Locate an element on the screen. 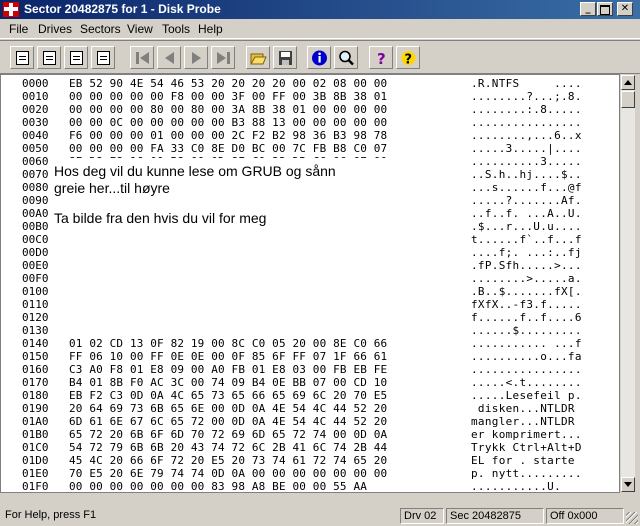  menu-drives: Drives is located at coordinates (55, 29).